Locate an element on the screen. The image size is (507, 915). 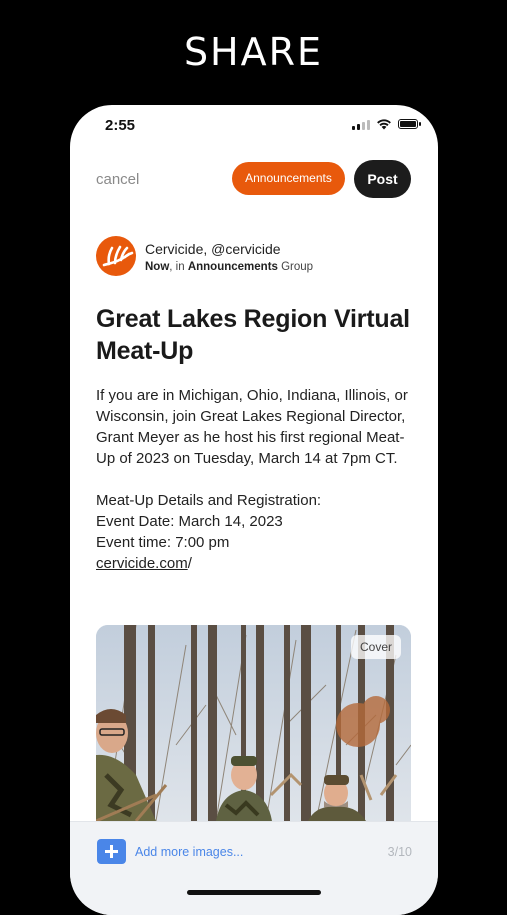
status-time: 2:55 is located at coordinates (120, 125).